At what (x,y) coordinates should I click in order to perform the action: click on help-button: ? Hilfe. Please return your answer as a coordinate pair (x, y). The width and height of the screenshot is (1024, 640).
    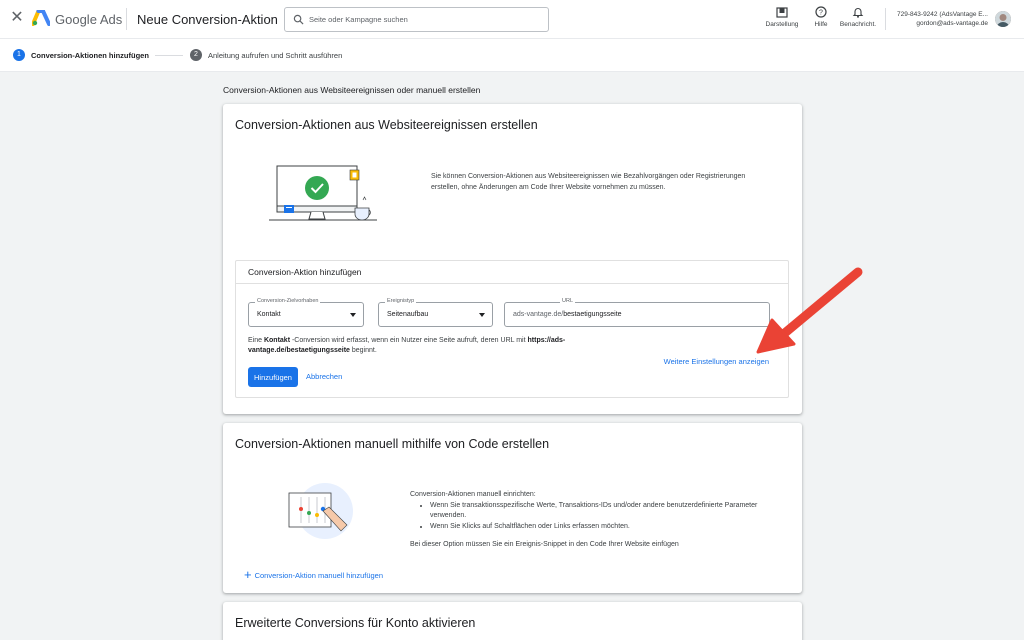
    Looking at the image, I should click on (821, 17).